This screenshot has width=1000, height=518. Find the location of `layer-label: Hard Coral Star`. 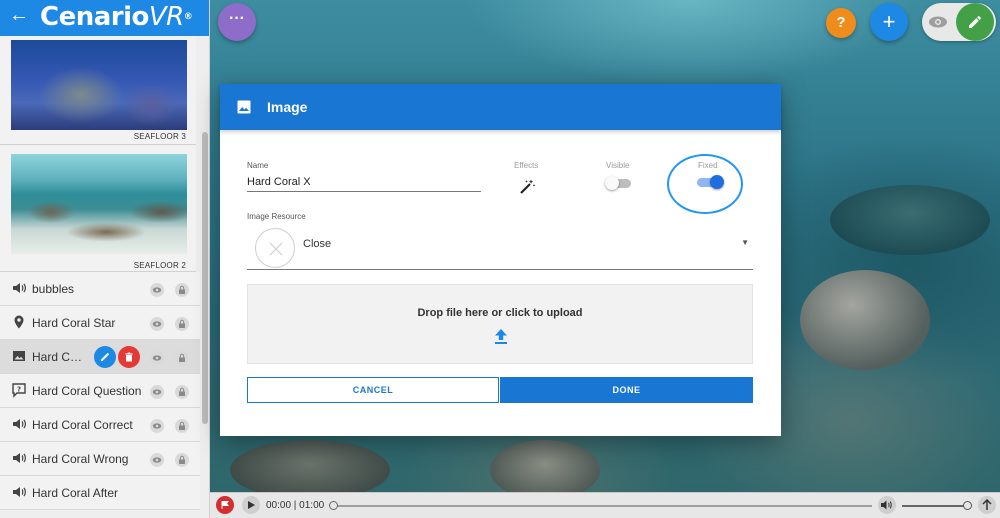

layer-label: Hard Coral Star is located at coordinates (74, 323).